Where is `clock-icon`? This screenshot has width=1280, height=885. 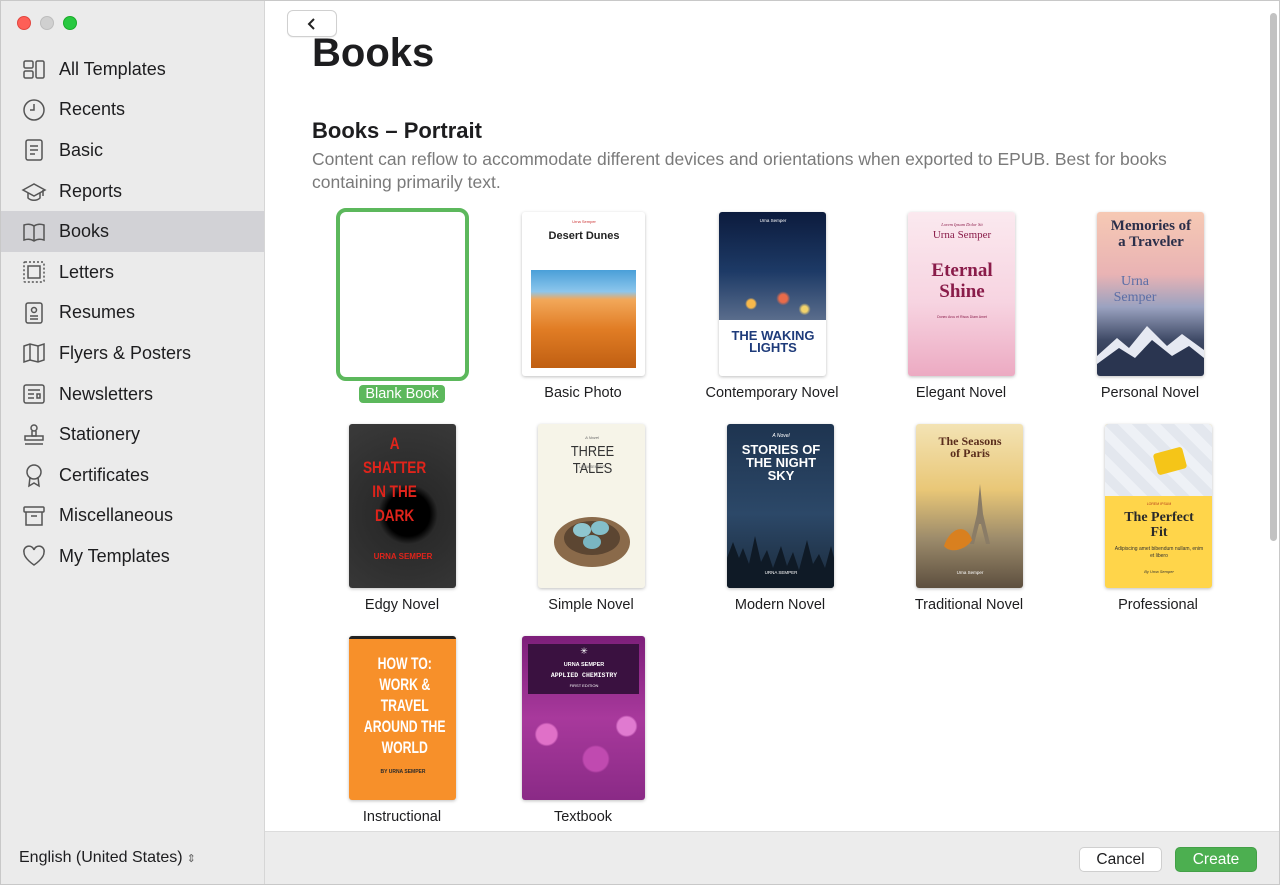 clock-icon is located at coordinates (34, 110).